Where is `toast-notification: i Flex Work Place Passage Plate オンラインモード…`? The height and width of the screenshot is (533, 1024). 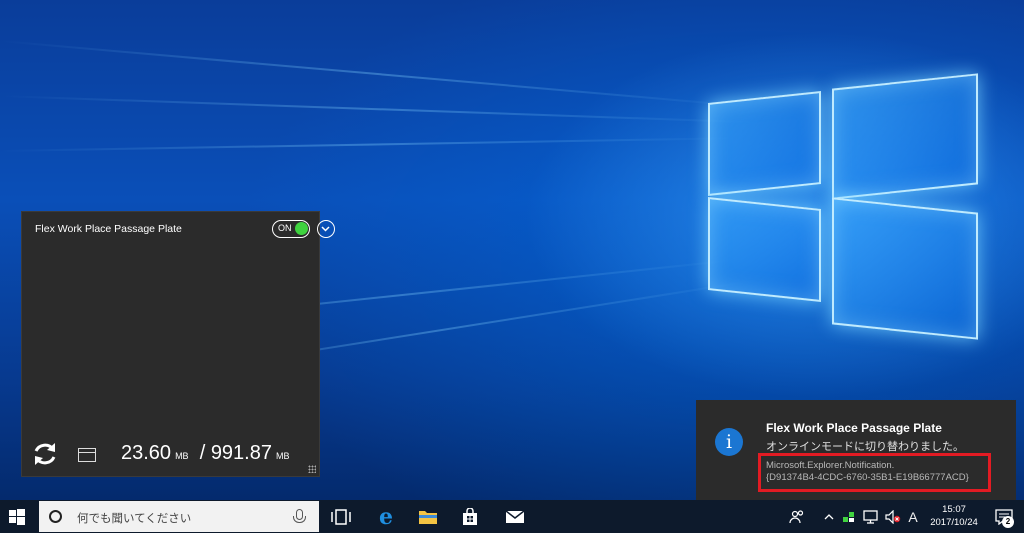
toast-notification: i Flex Work Place Passage Plate オンラインモード… is located at coordinates (856, 450).